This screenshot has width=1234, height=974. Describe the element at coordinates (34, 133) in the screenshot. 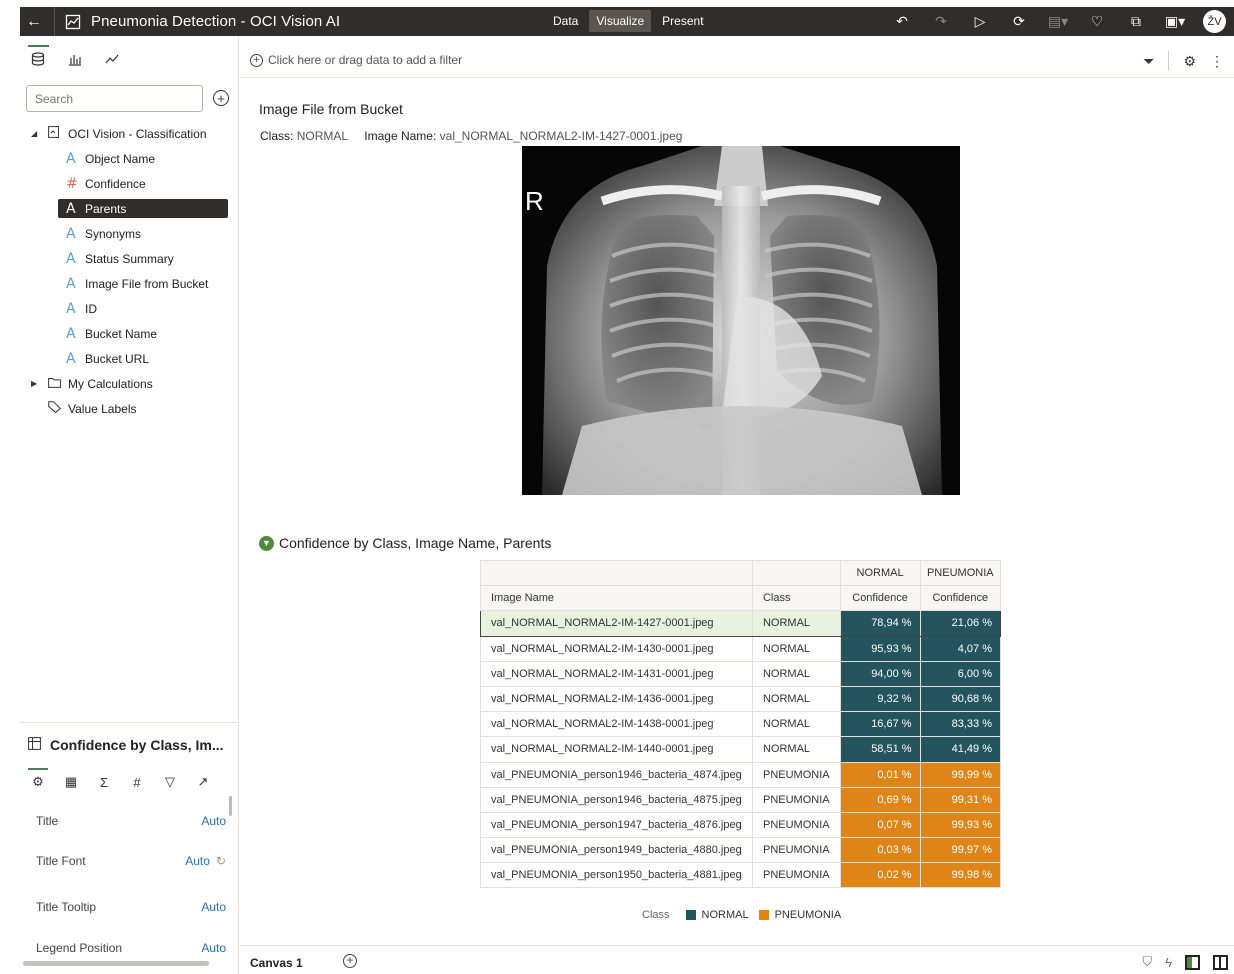

I see `caret-down-icon: ◢` at that location.